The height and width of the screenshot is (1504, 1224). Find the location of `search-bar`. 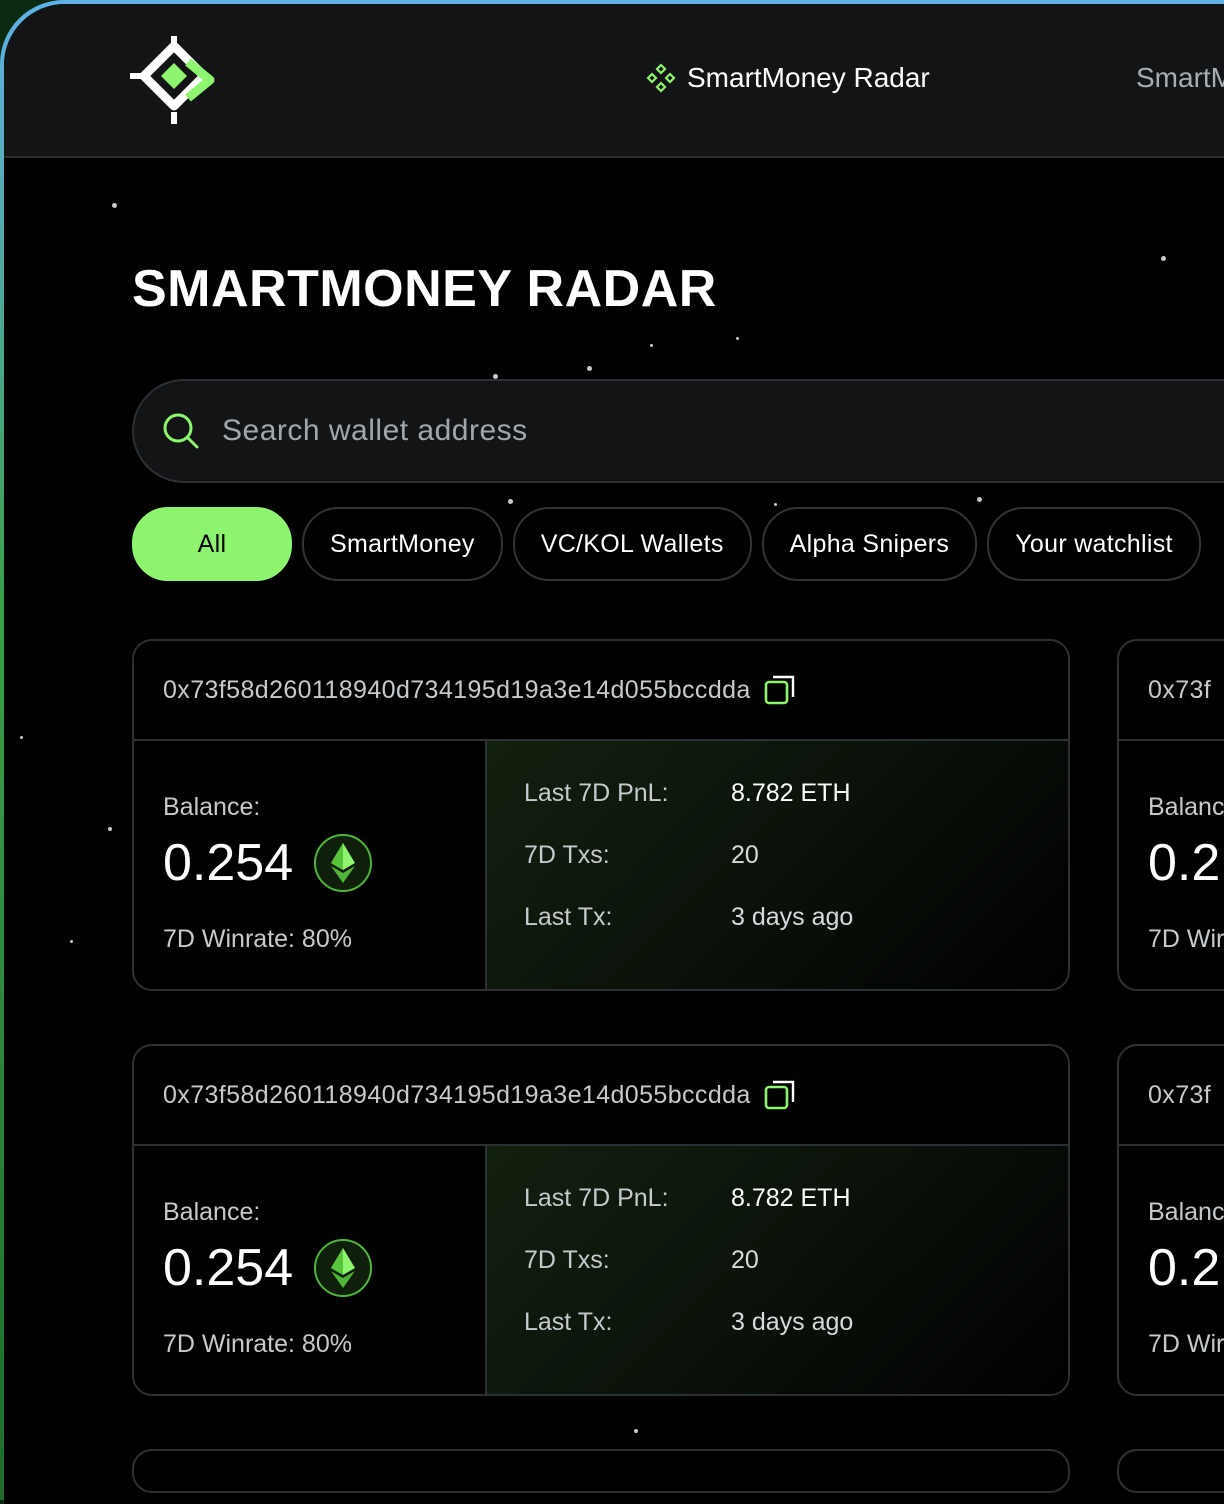

search-bar is located at coordinates (678, 431).